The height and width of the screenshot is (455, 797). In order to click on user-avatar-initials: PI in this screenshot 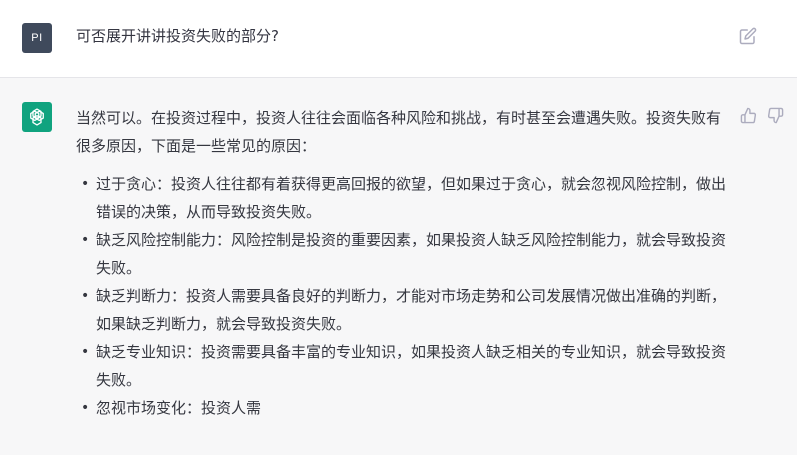, I will do `click(37, 38)`.